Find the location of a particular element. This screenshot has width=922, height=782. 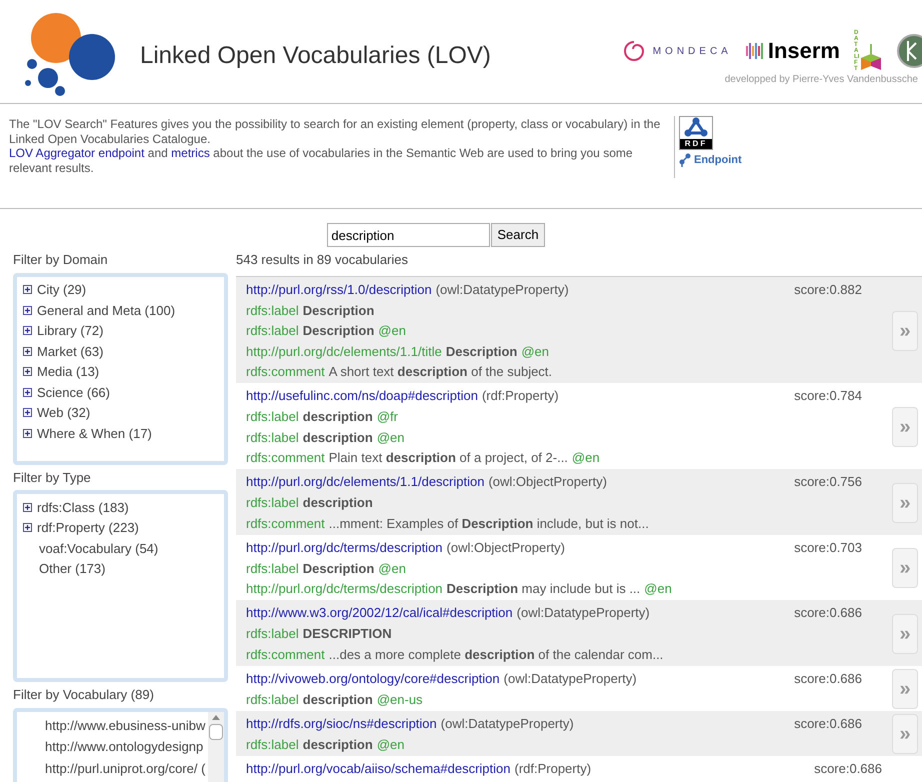

site-title: Linked Open Vocabularies (LOV) is located at coordinates (315, 56).